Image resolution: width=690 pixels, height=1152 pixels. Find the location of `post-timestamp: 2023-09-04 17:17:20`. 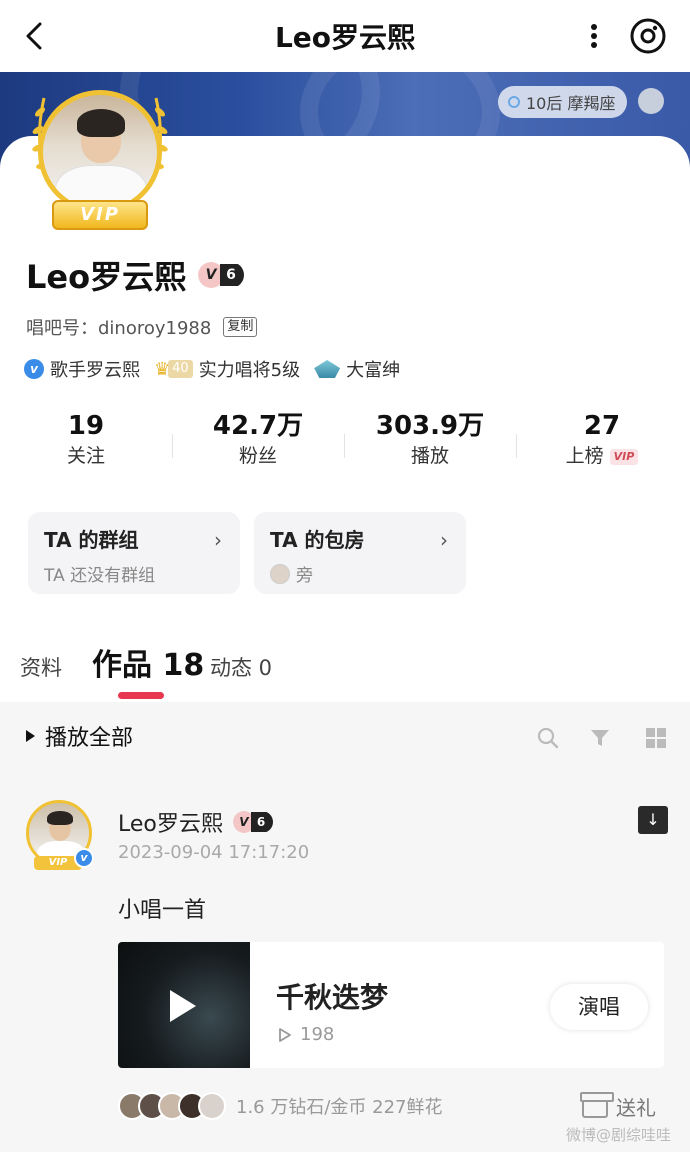

post-timestamp: 2023-09-04 17:17:20 is located at coordinates (214, 852).